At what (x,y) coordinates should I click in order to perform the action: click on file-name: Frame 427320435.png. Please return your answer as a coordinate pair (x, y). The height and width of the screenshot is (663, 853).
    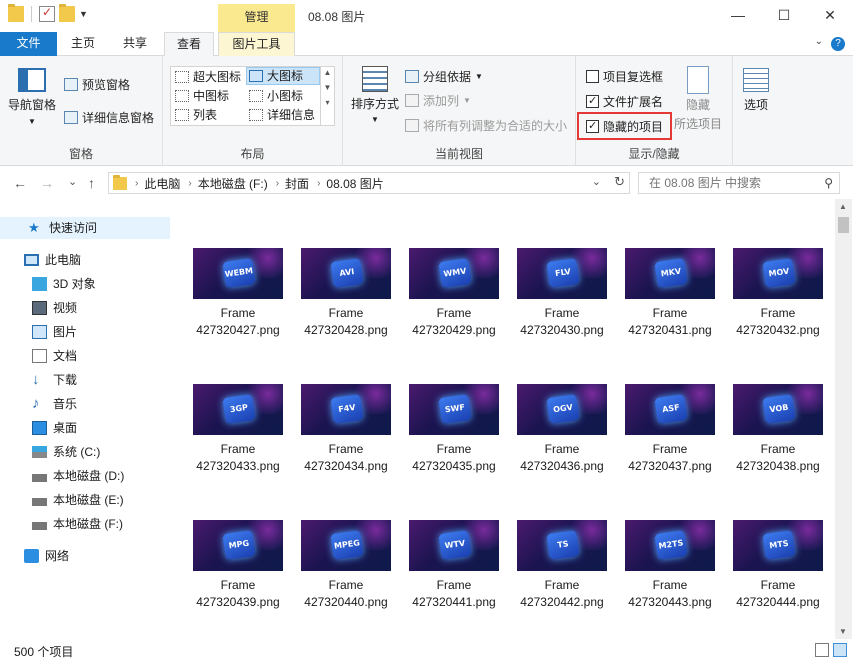
    Looking at the image, I should click on (454, 458).